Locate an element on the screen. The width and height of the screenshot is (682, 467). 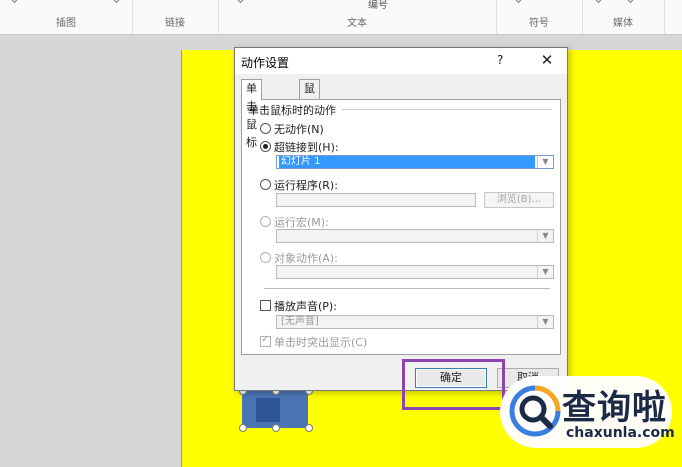
watermark-url: chaxunla.com is located at coordinates (620, 433).